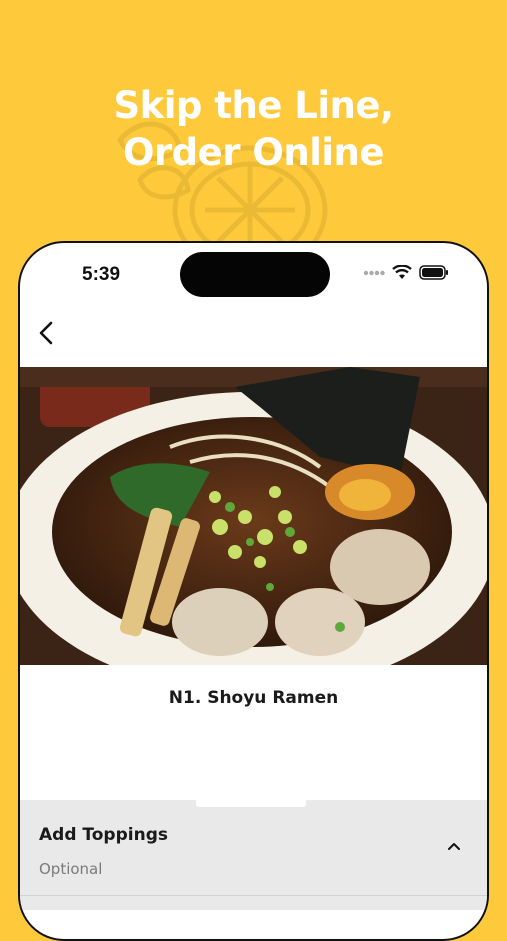 This screenshot has height=941, width=507. I want to click on status-icons, so click(406, 272).